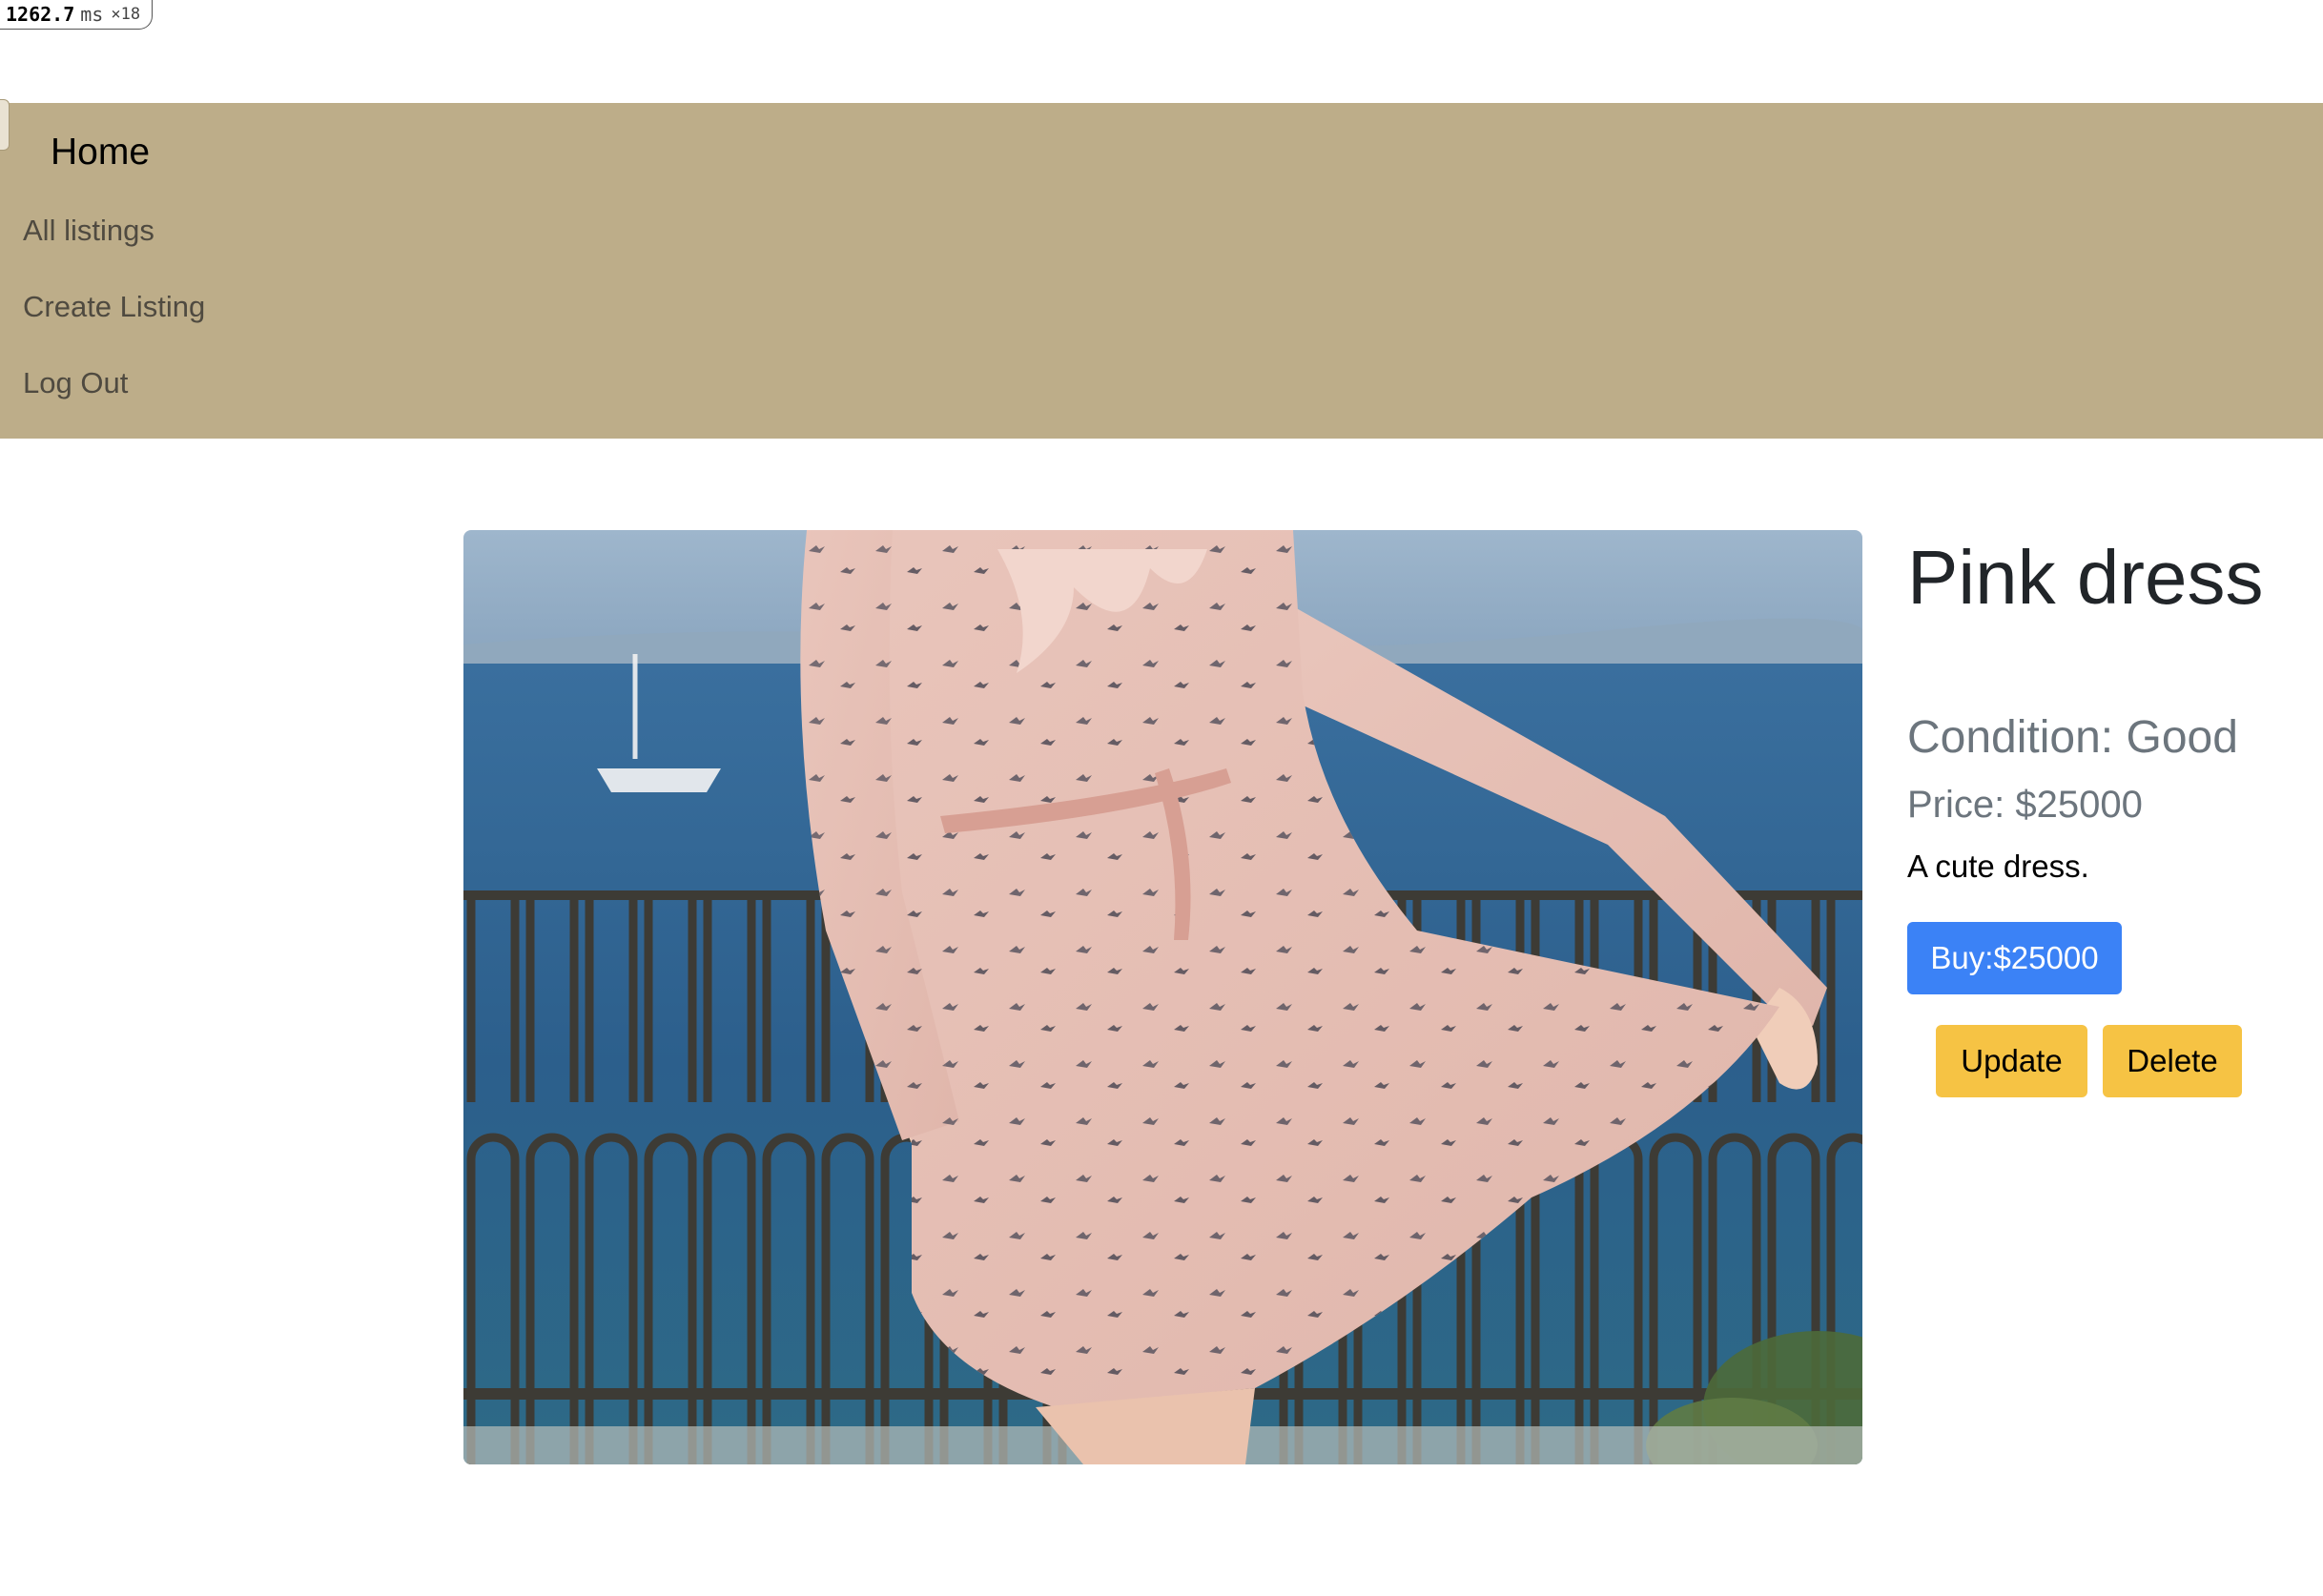 This screenshot has height=1596, width=2323. What do you see at coordinates (126, 14) in the screenshot?
I see `render-count: ×18` at bounding box center [126, 14].